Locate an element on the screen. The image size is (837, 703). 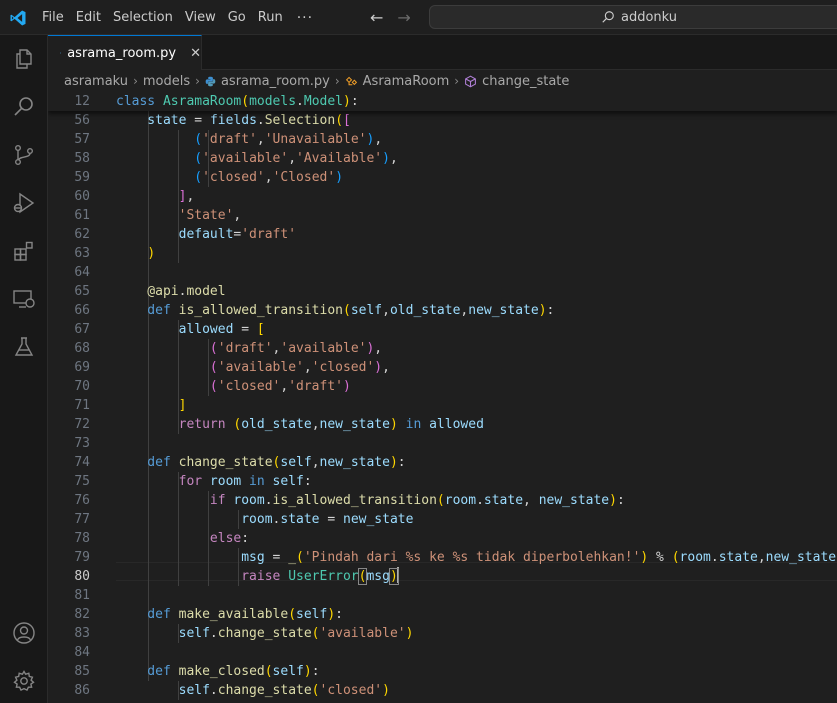
line-number: 67 is located at coordinates (82, 329).